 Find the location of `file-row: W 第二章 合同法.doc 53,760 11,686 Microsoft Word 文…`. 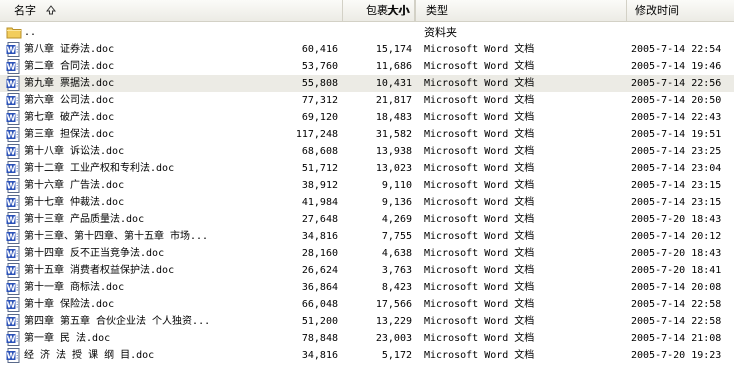

file-row: W 第二章 合同法.doc 53,760 11,686 Microsoft Word 文… is located at coordinates (367, 66).